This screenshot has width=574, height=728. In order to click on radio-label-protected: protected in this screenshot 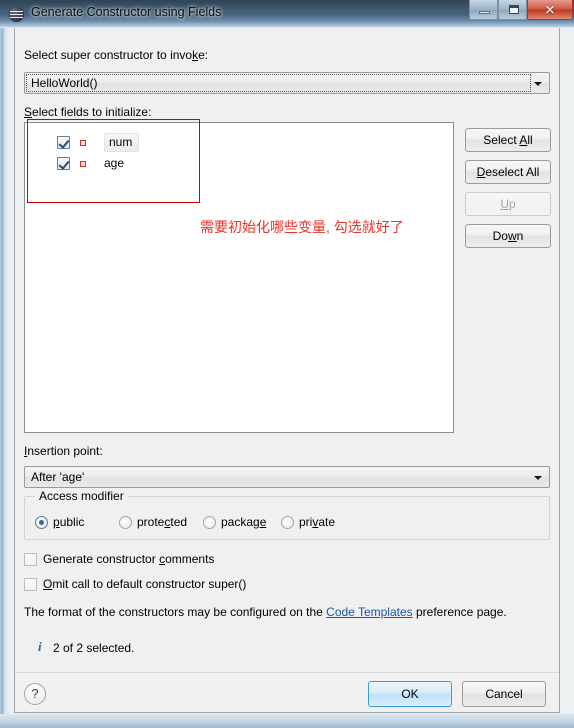, I will do `click(162, 522)`.